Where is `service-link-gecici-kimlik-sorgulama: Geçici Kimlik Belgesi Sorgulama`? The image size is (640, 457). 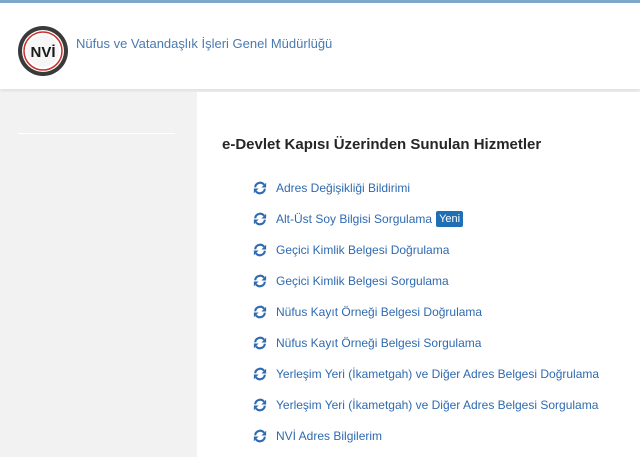
service-link-gecici-kimlik-sorgulama: Geçici Kimlik Belgesi Sorgulama is located at coordinates (426, 280).